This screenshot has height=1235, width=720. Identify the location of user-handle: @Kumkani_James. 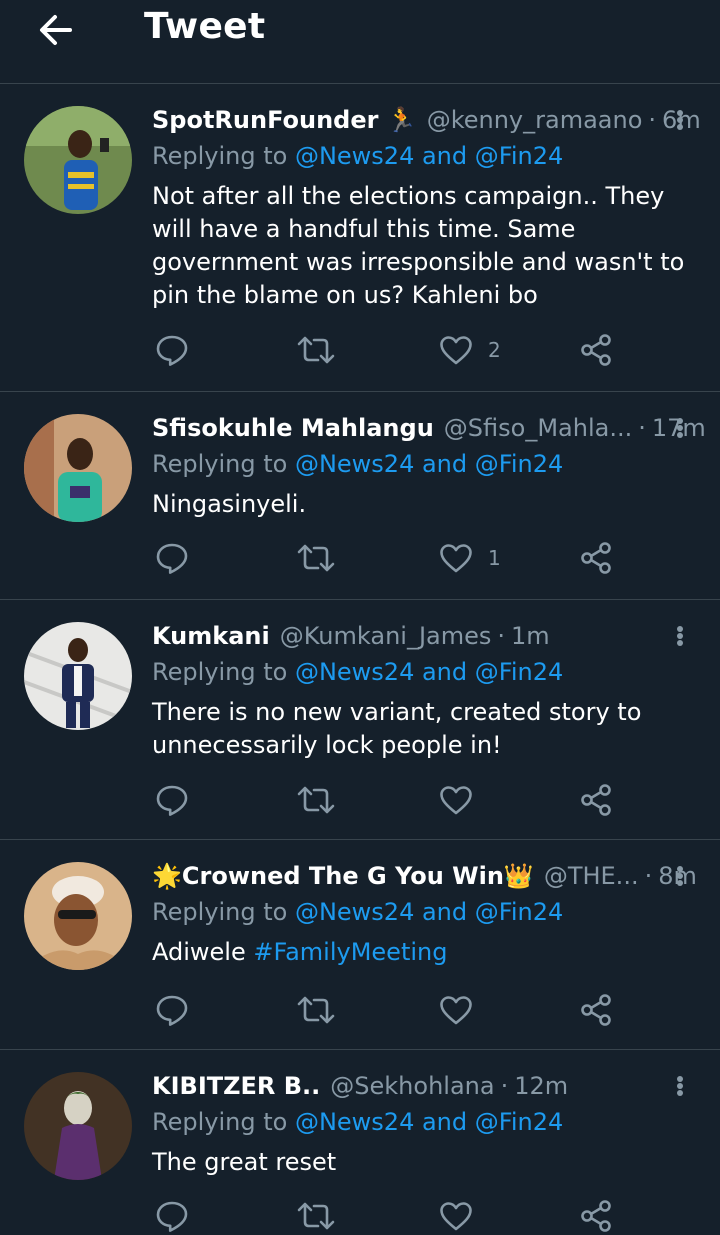
(386, 636).